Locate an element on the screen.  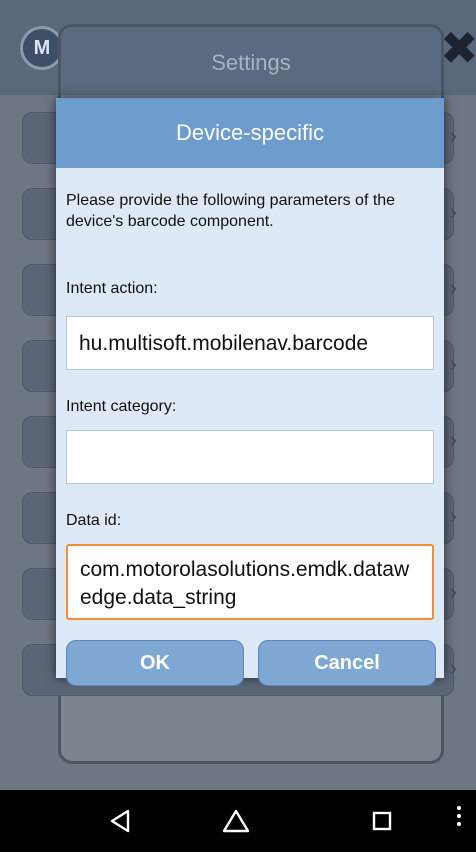
system-nav-bar is located at coordinates (238, 821).